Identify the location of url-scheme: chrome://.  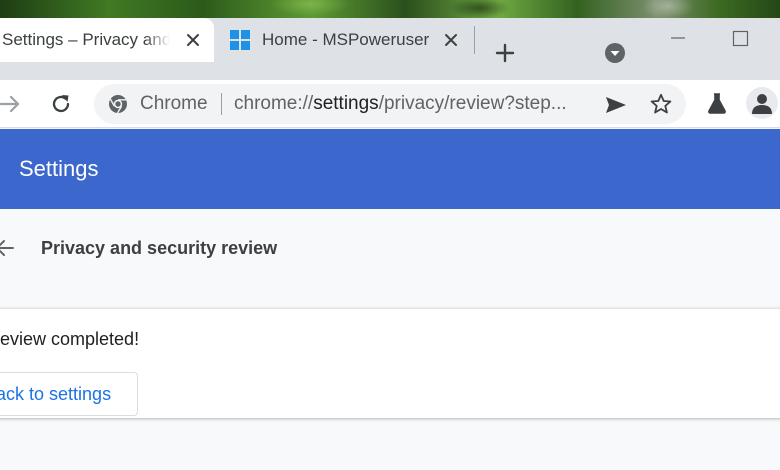
(274, 103).